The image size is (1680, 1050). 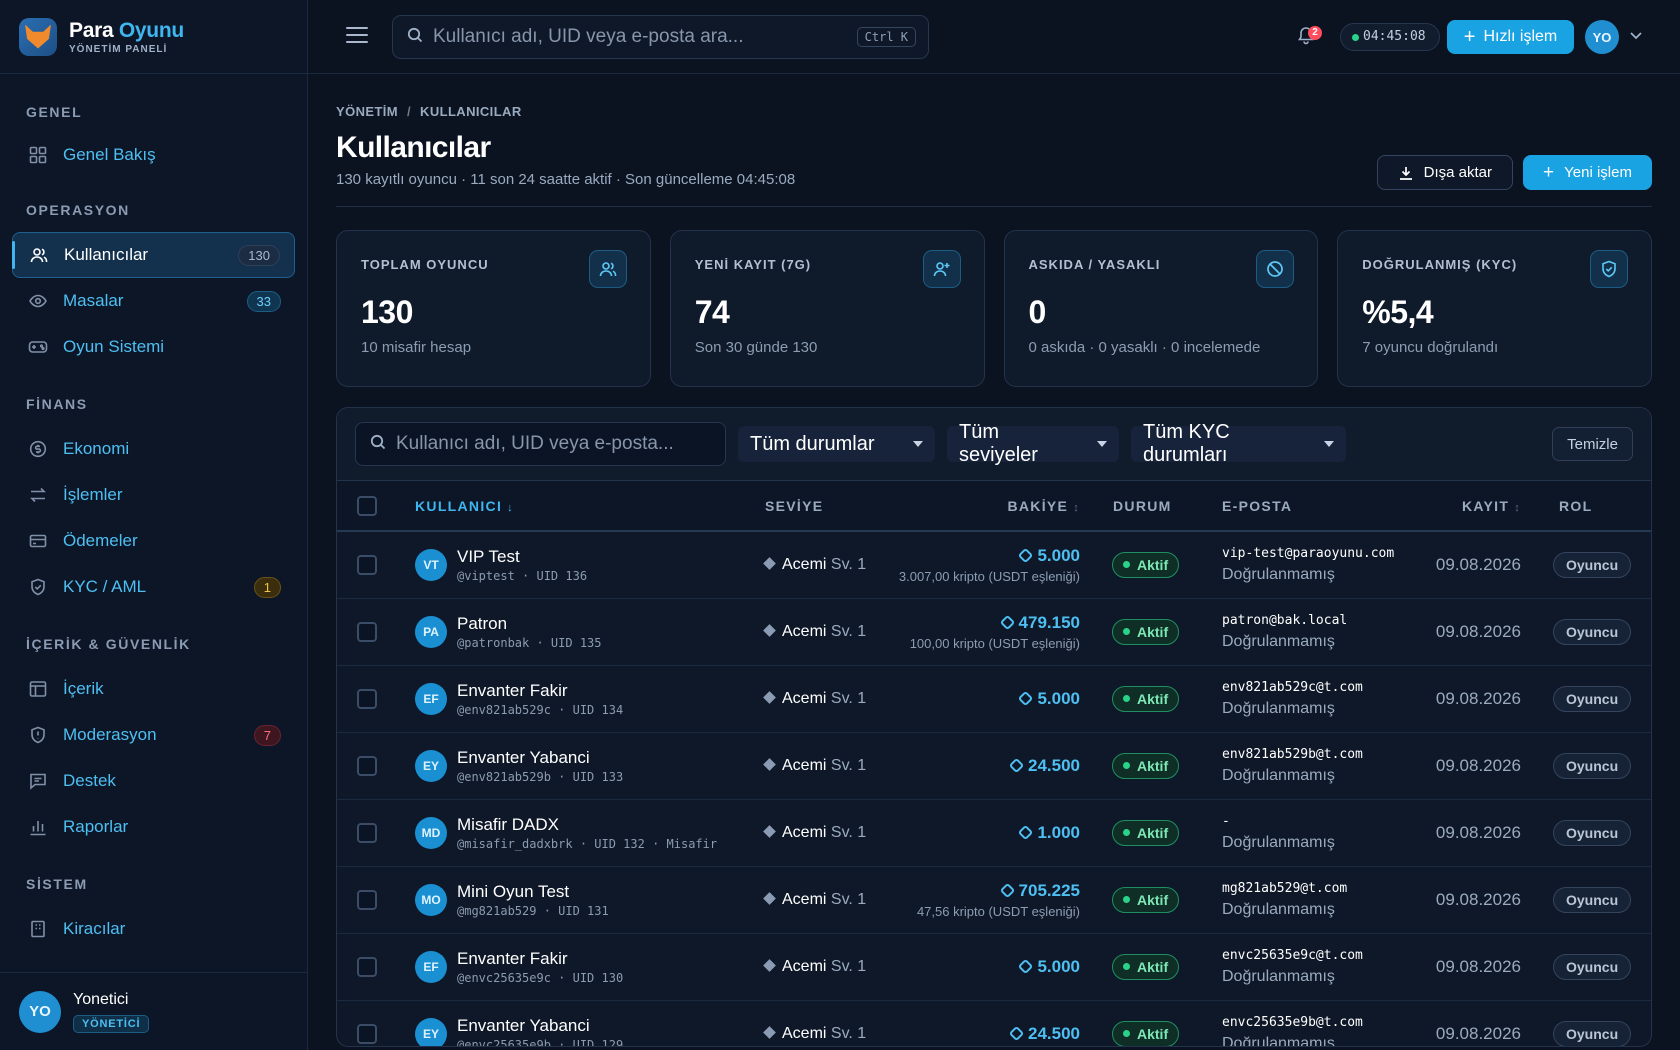 I want to click on stat-label: ASKIDA / YASAKLI, so click(x=1094, y=264).